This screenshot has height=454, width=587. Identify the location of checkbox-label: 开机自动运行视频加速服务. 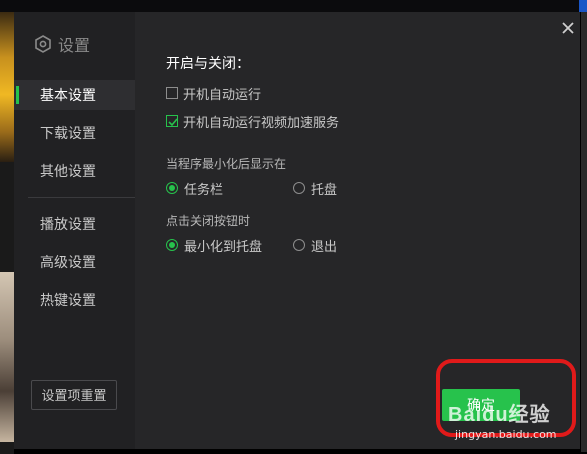
(261, 122).